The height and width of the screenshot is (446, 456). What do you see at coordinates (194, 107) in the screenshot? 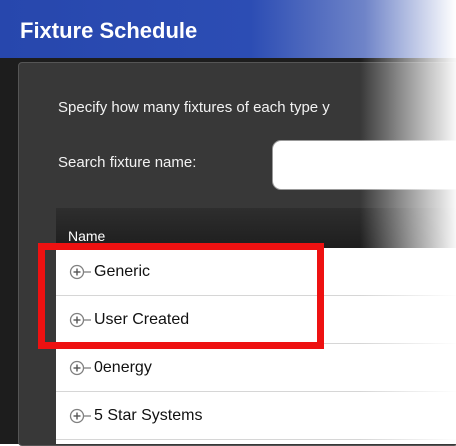
I see `instruction-text: Specify how many fixtures of each type y` at bounding box center [194, 107].